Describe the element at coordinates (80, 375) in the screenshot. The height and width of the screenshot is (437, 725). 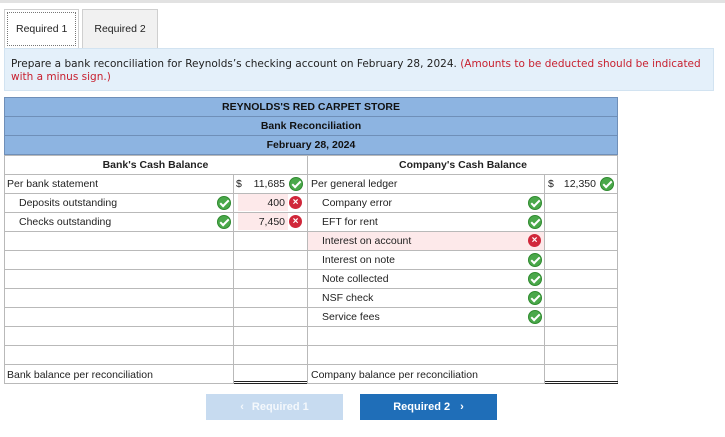
I see `bank-balance-per-reconciliation-label: Bank balance per reconciliation` at that location.